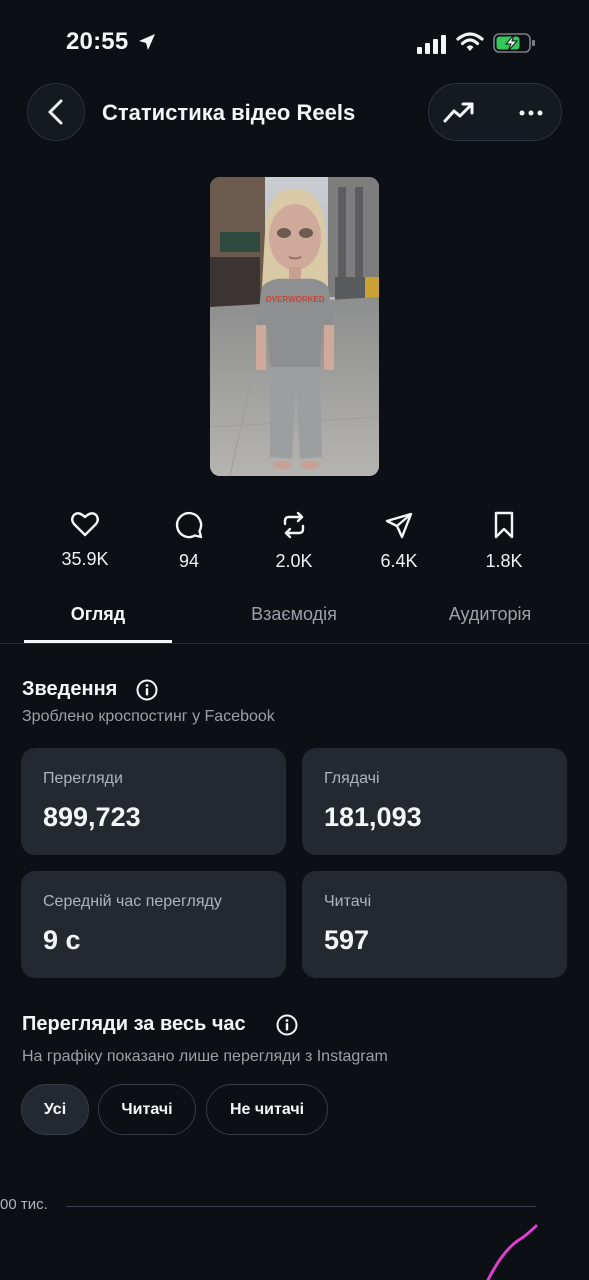 The height and width of the screenshot is (1280, 589). I want to click on comments-count: 94, so click(189, 561).